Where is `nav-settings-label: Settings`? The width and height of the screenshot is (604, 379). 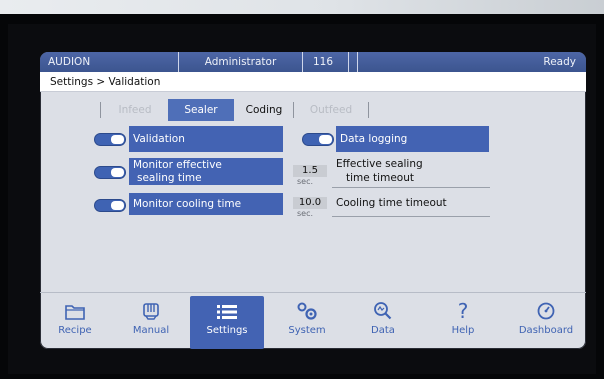 nav-settings-label: Settings is located at coordinates (227, 330).